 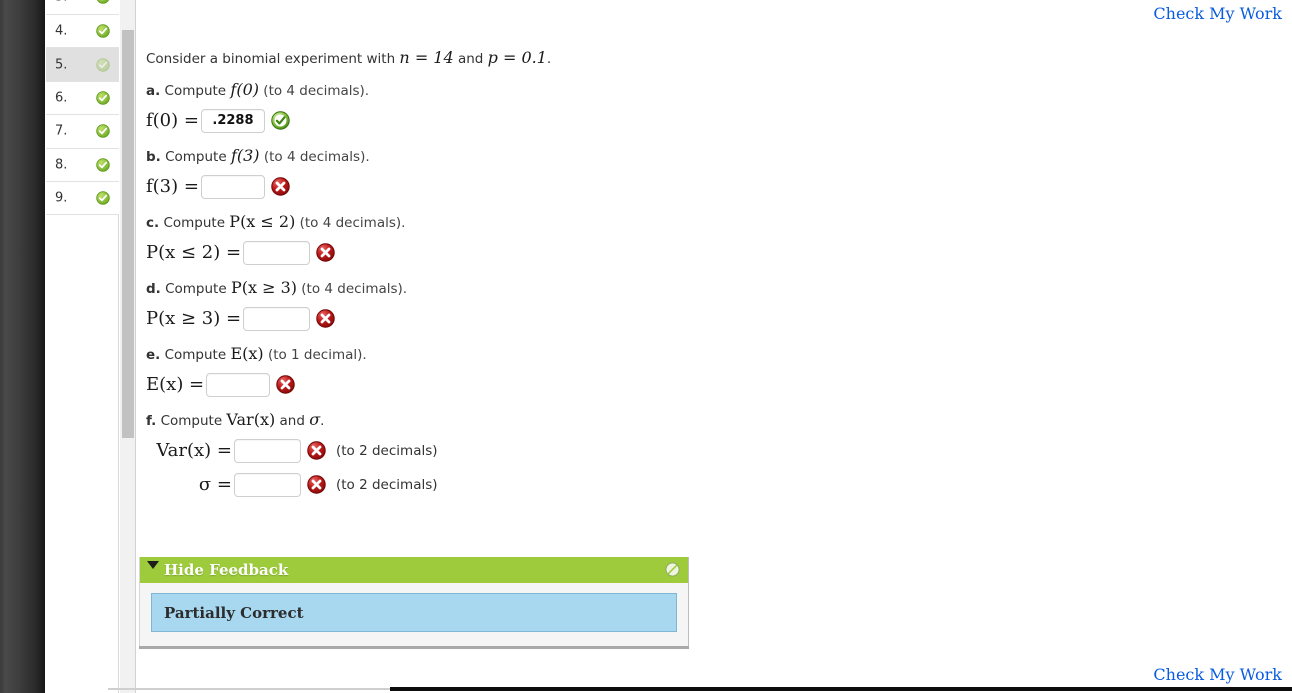 I want to click on answer-input-fb, so click(x=232, y=186).